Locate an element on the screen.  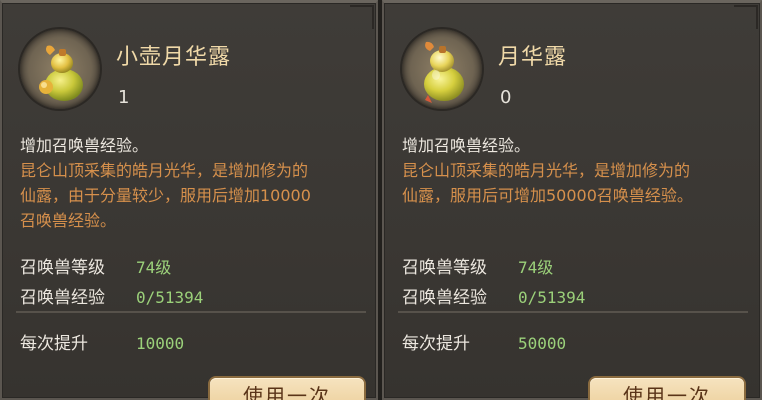
description-line: 召唤兽经验。 is located at coordinates (68, 220).